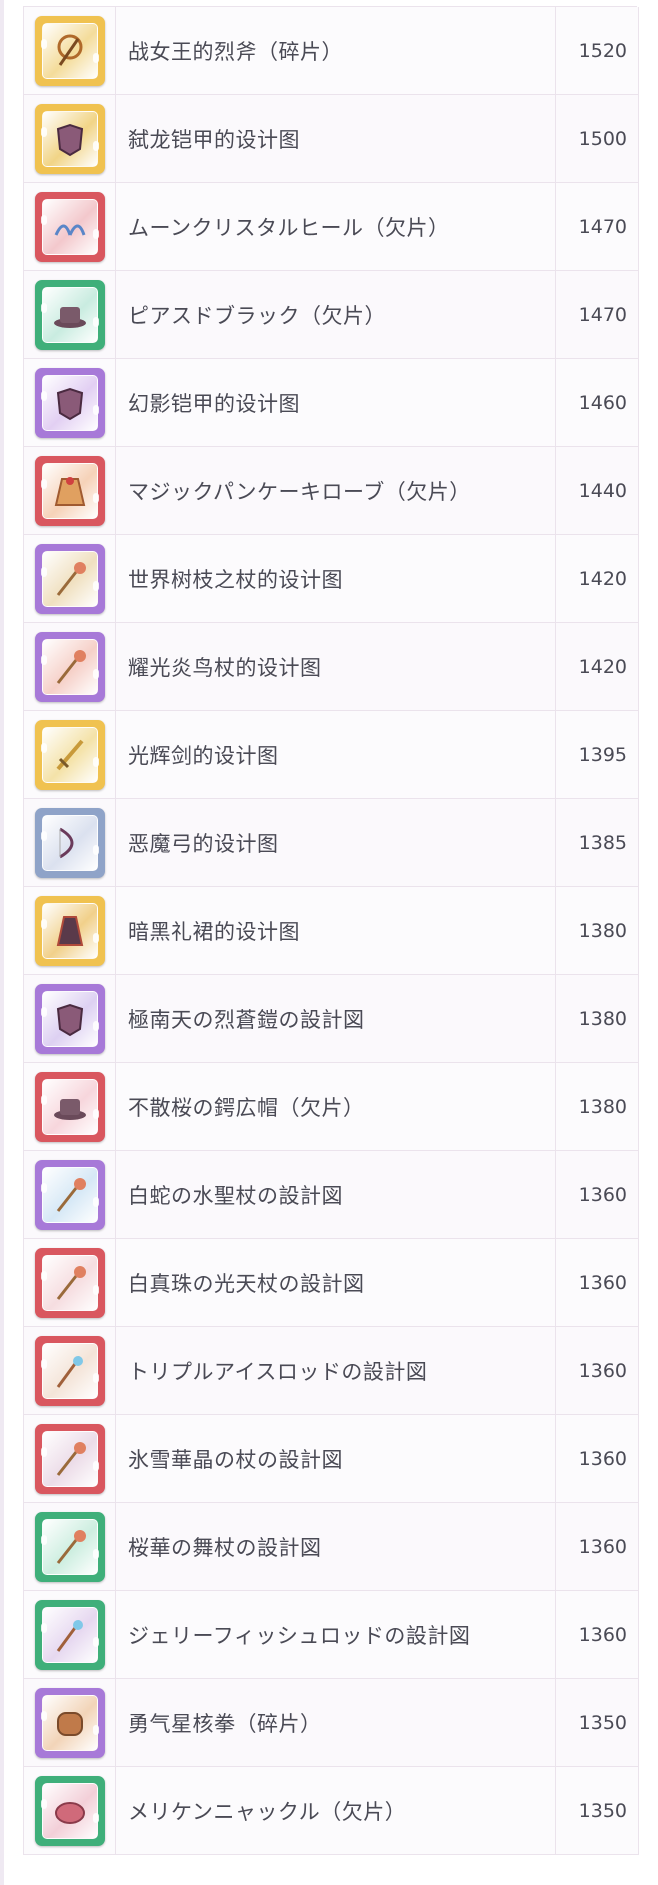 The height and width of the screenshot is (1885, 658). I want to click on item-name: メリケンニャックル（欠片）, so click(336, 1810).